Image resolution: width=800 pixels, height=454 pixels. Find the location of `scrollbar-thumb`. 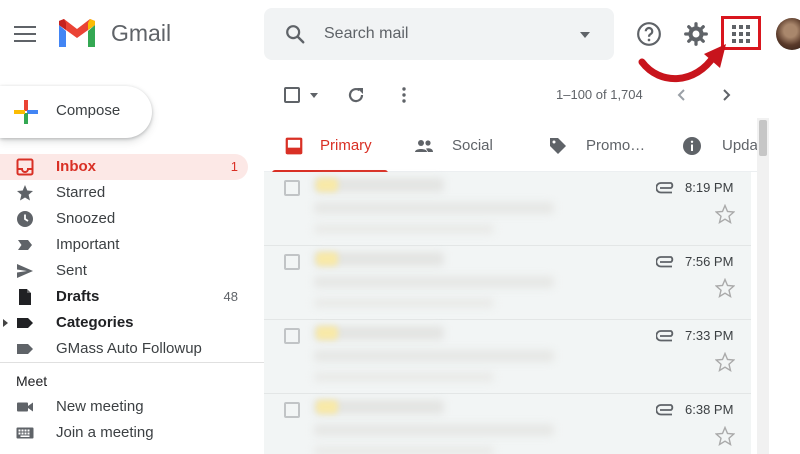

scrollbar-thumb is located at coordinates (763, 138).